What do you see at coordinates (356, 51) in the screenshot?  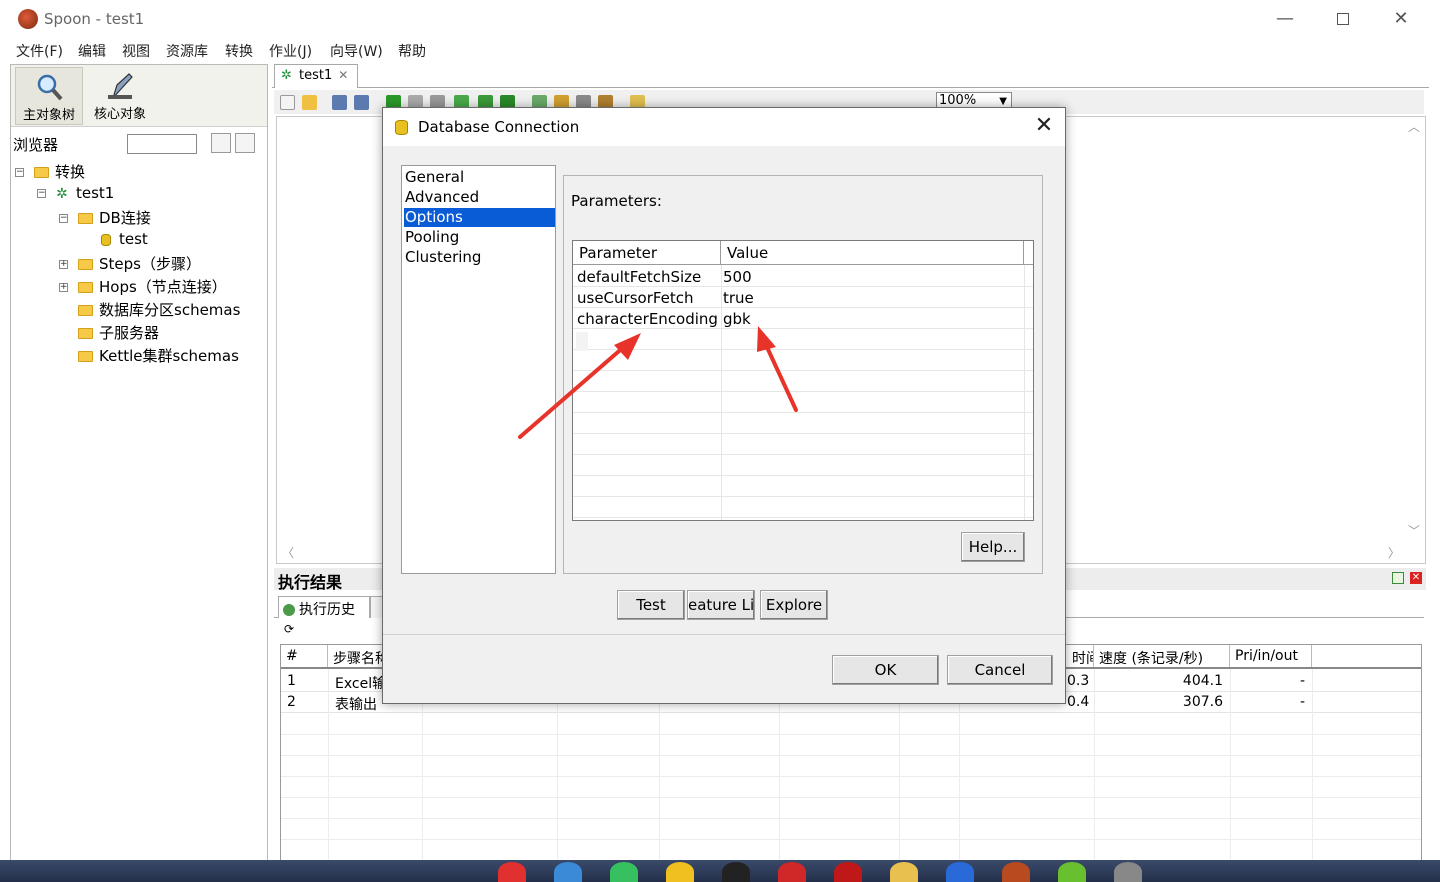 I see `menu-wizard: 向导(W)` at bounding box center [356, 51].